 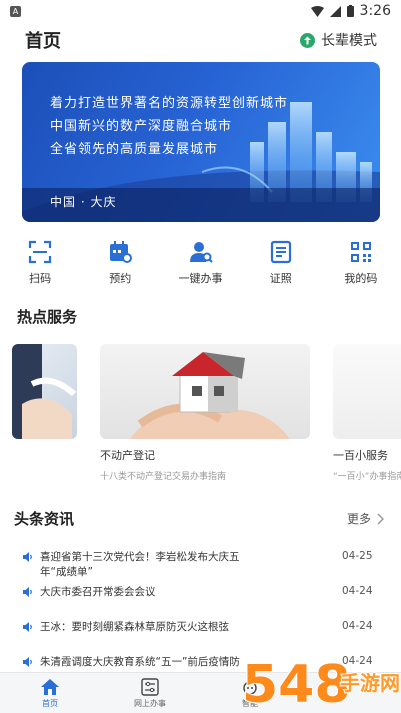 What do you see at coordinates (361, 265) in the screenshot?
I see `quick-action-my-code: 我的码` at bounding box center [361, 265].